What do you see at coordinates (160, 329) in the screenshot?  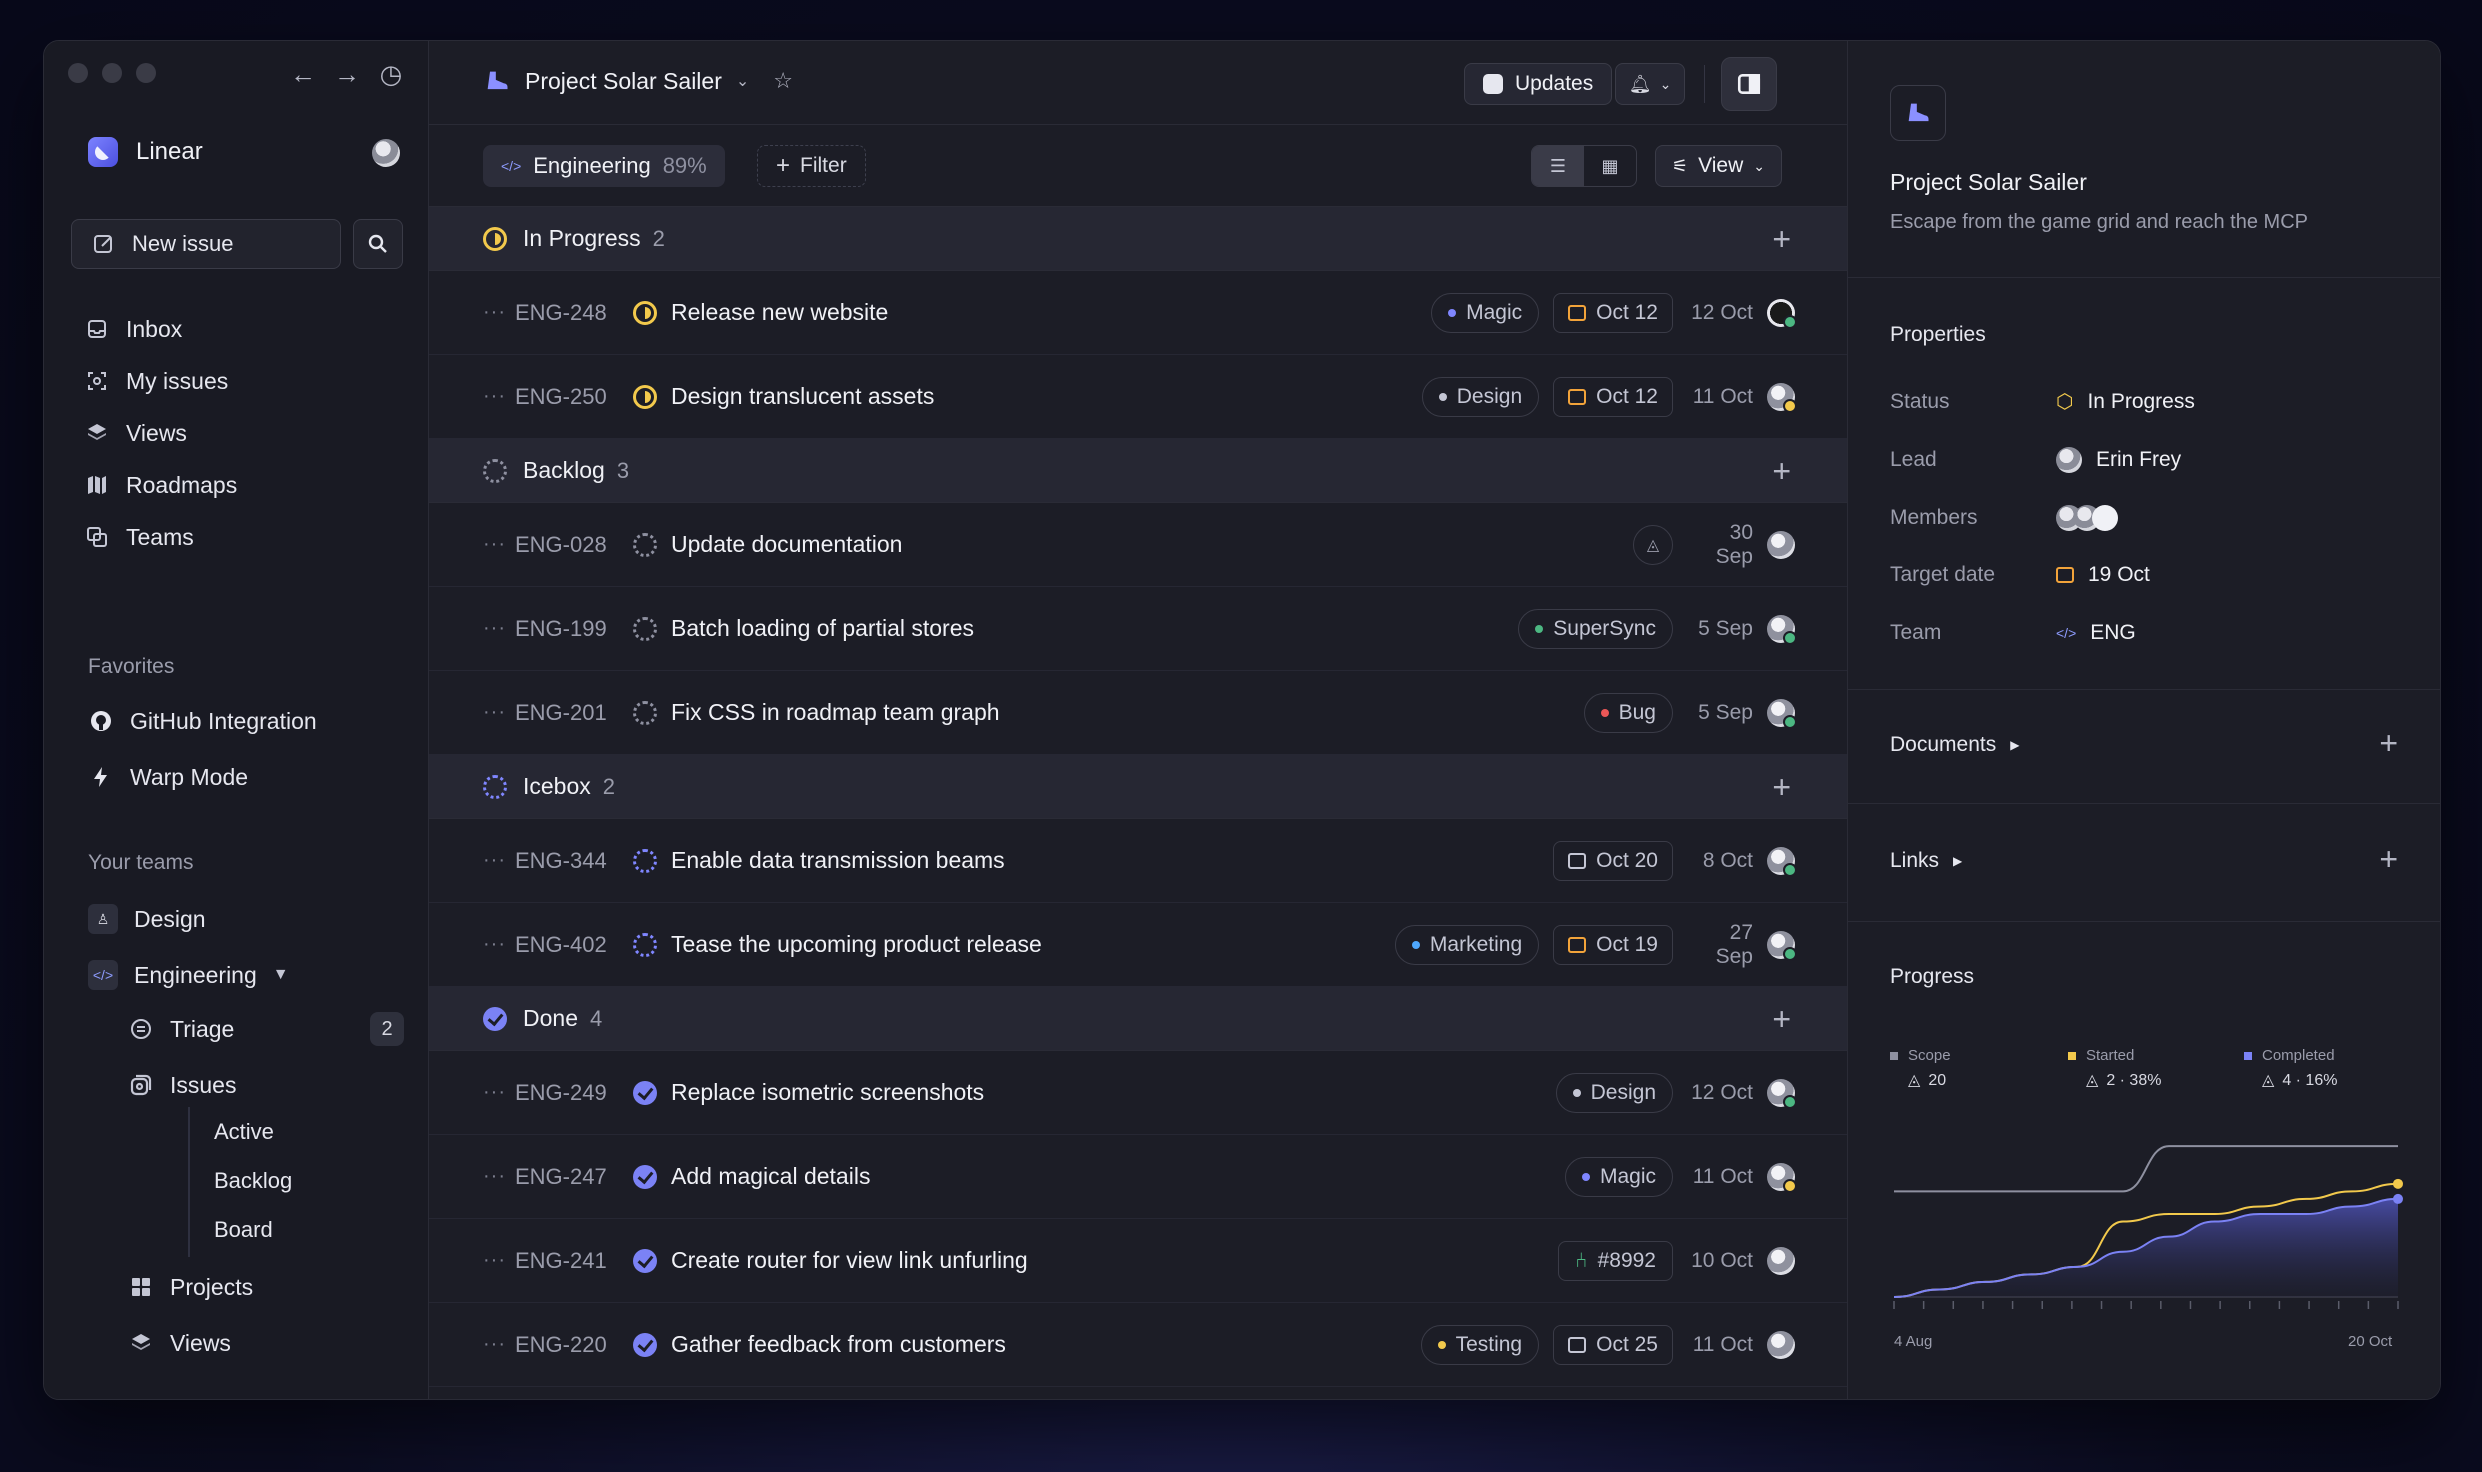 I see `nav-item-inbox: Inbox` at bounding box center [160, 329].